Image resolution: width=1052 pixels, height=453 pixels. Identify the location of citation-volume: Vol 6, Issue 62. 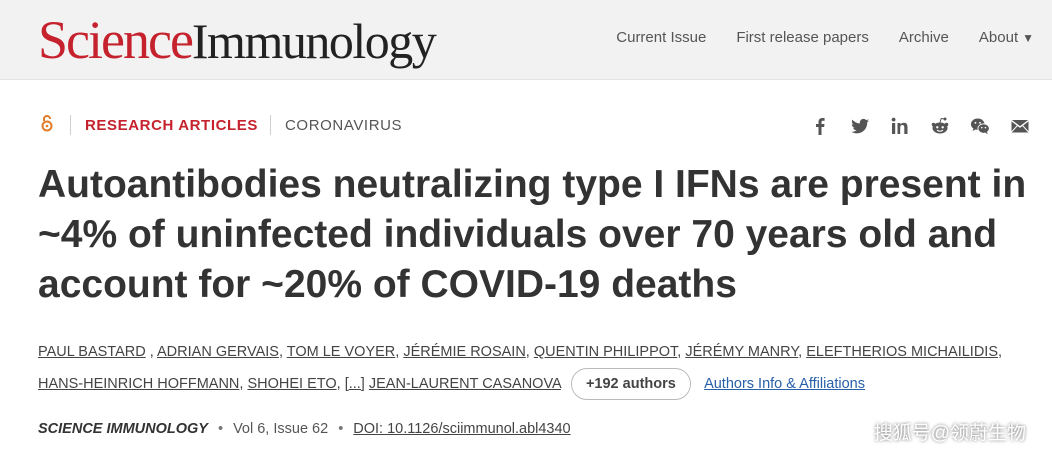
(281, 429).